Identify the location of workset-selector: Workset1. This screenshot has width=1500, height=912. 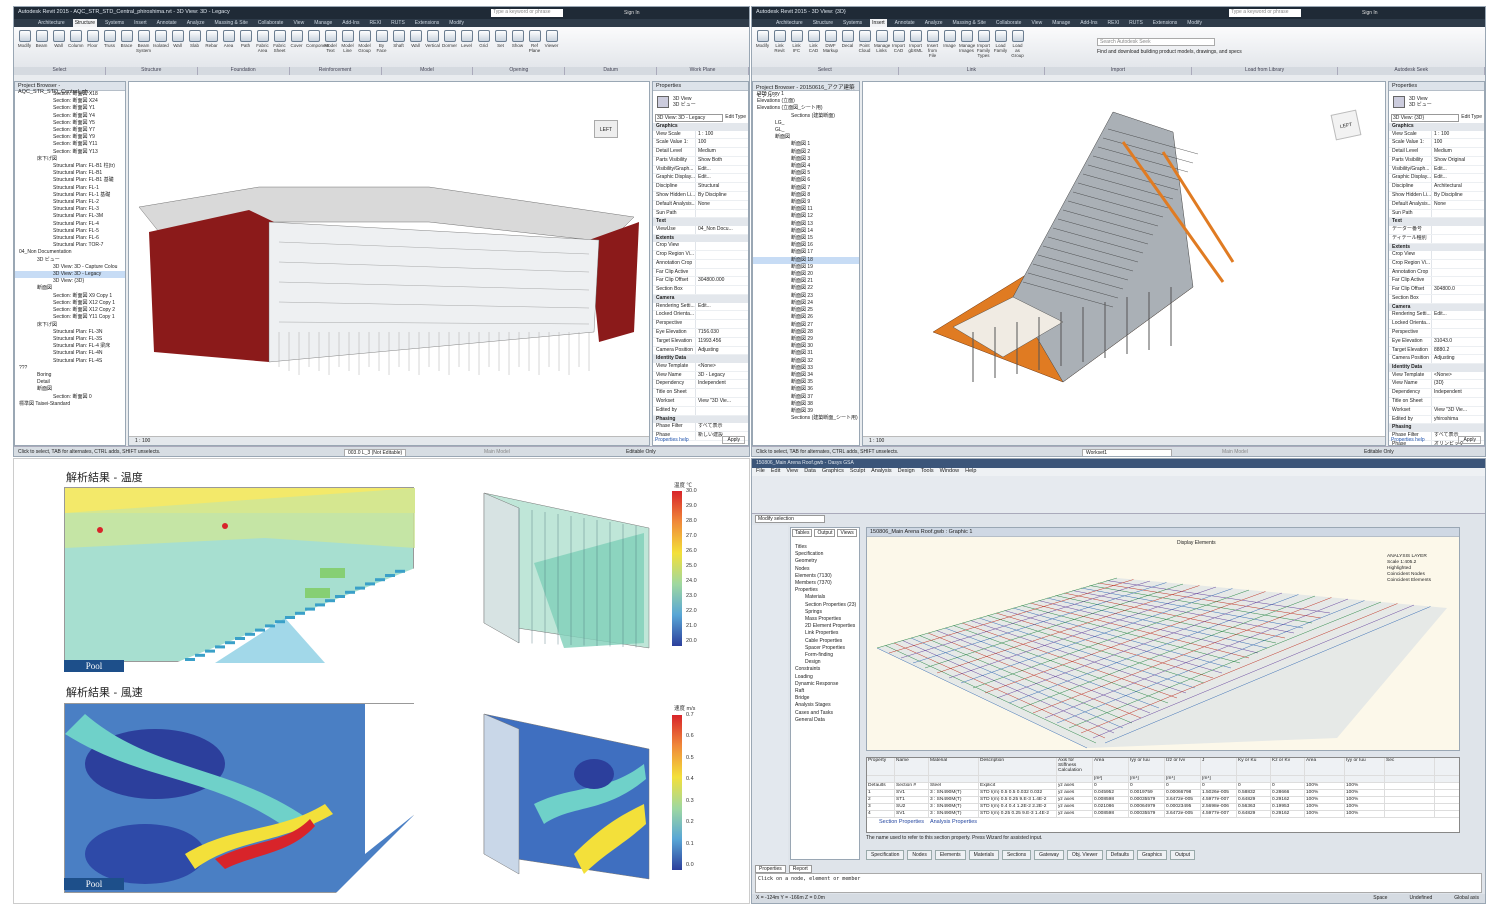
(1127, 452).